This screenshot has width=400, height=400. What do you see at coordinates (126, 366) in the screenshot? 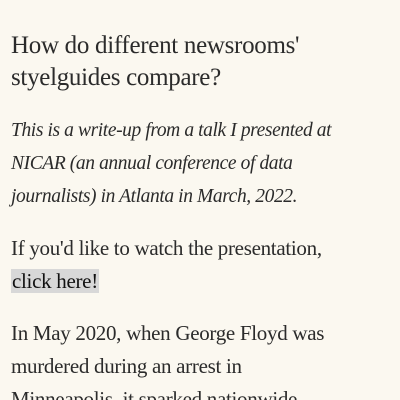
I see `body-line: murdered during an arrest in` at bounding box center [126, 366].